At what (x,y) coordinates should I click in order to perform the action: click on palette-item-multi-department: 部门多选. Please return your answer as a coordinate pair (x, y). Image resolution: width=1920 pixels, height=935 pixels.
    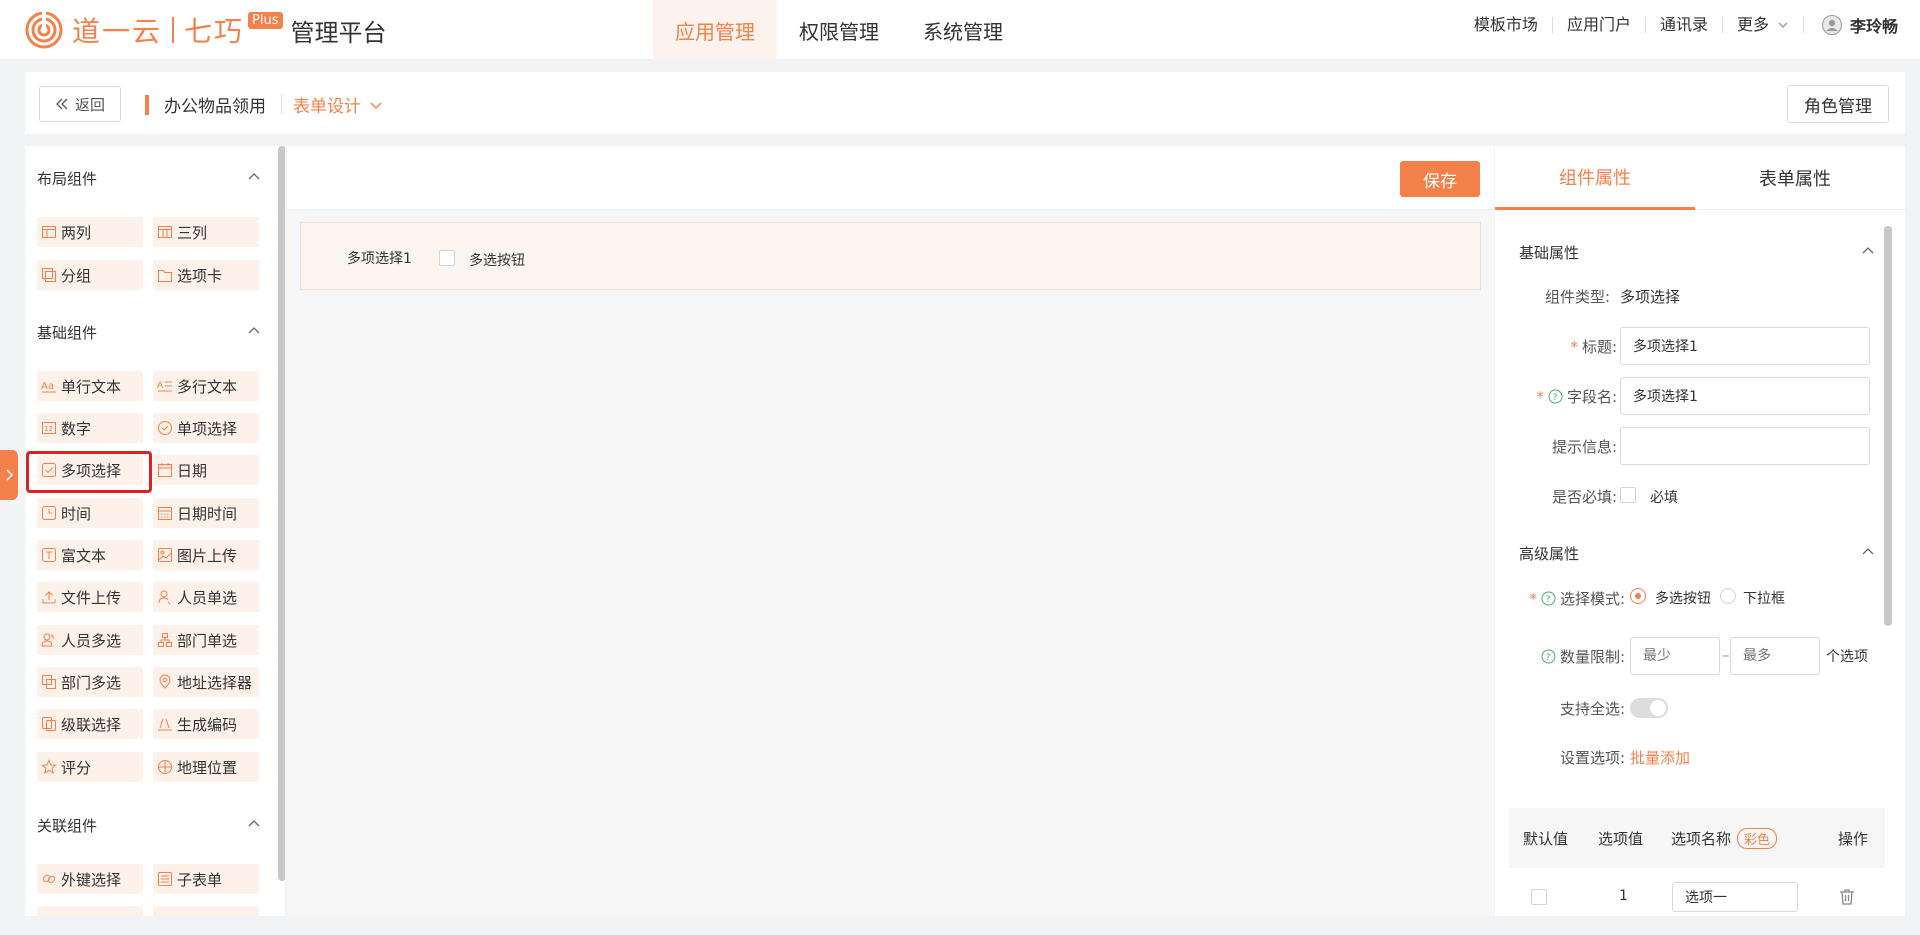
    Looking at the image, I should click on (90, 682).